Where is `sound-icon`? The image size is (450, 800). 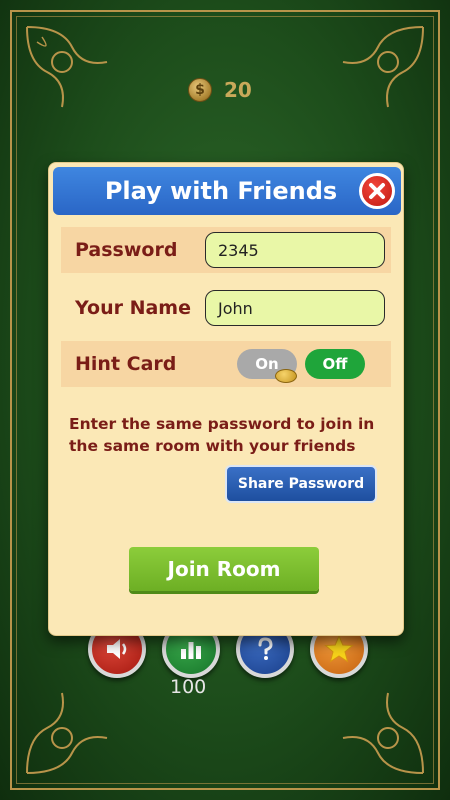
sound-icon is located at coordinates (117, 649).